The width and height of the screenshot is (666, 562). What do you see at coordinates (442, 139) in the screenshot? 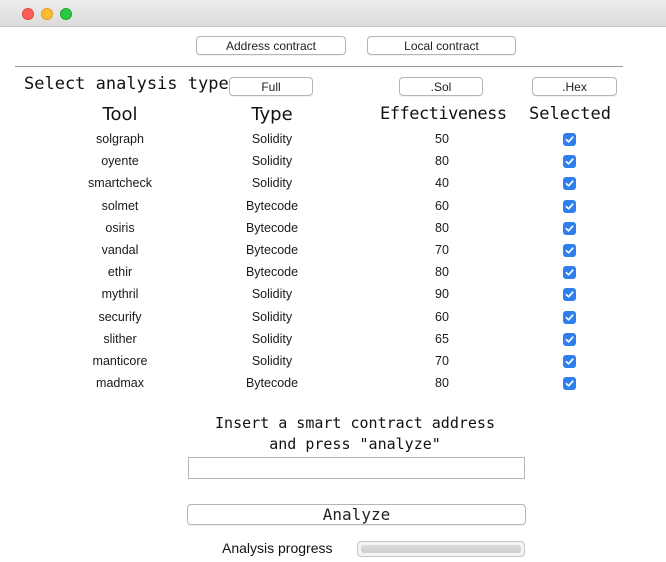
I see `tool-effectiveness: 50` at bounding box center [442, 139].